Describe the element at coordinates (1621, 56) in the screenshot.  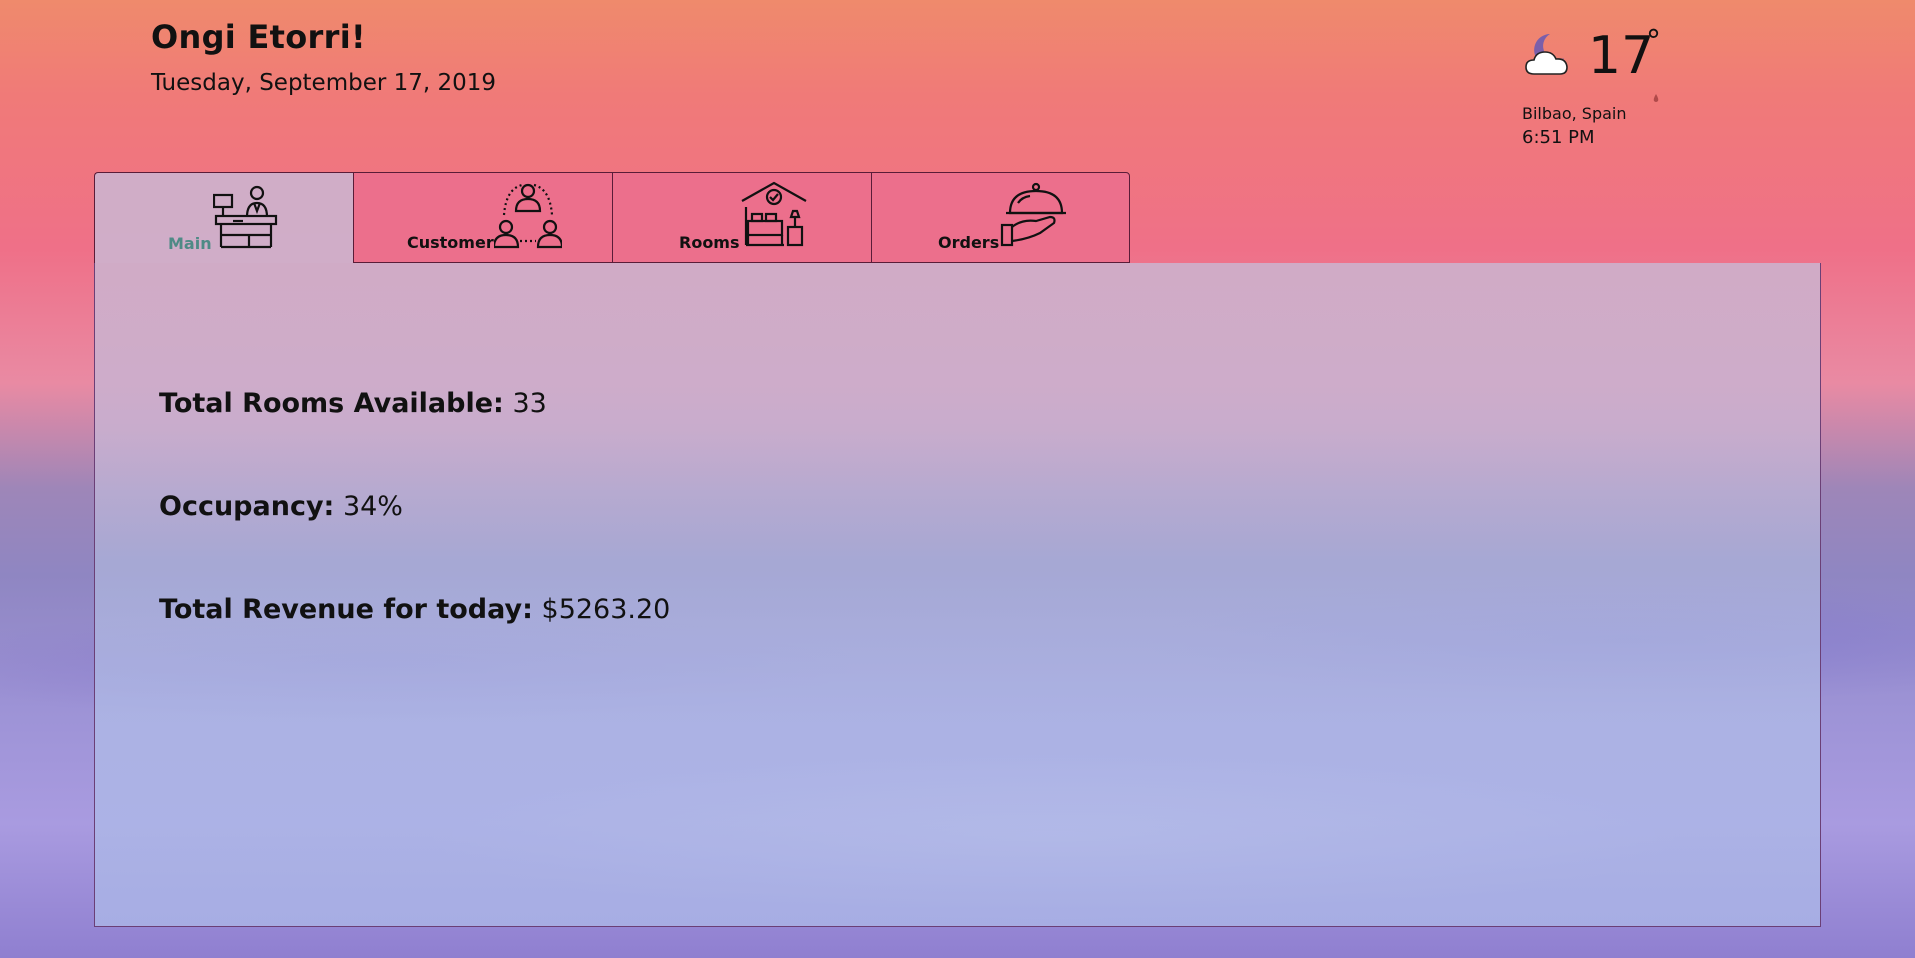
I see `temperature-value: 17` at that location.